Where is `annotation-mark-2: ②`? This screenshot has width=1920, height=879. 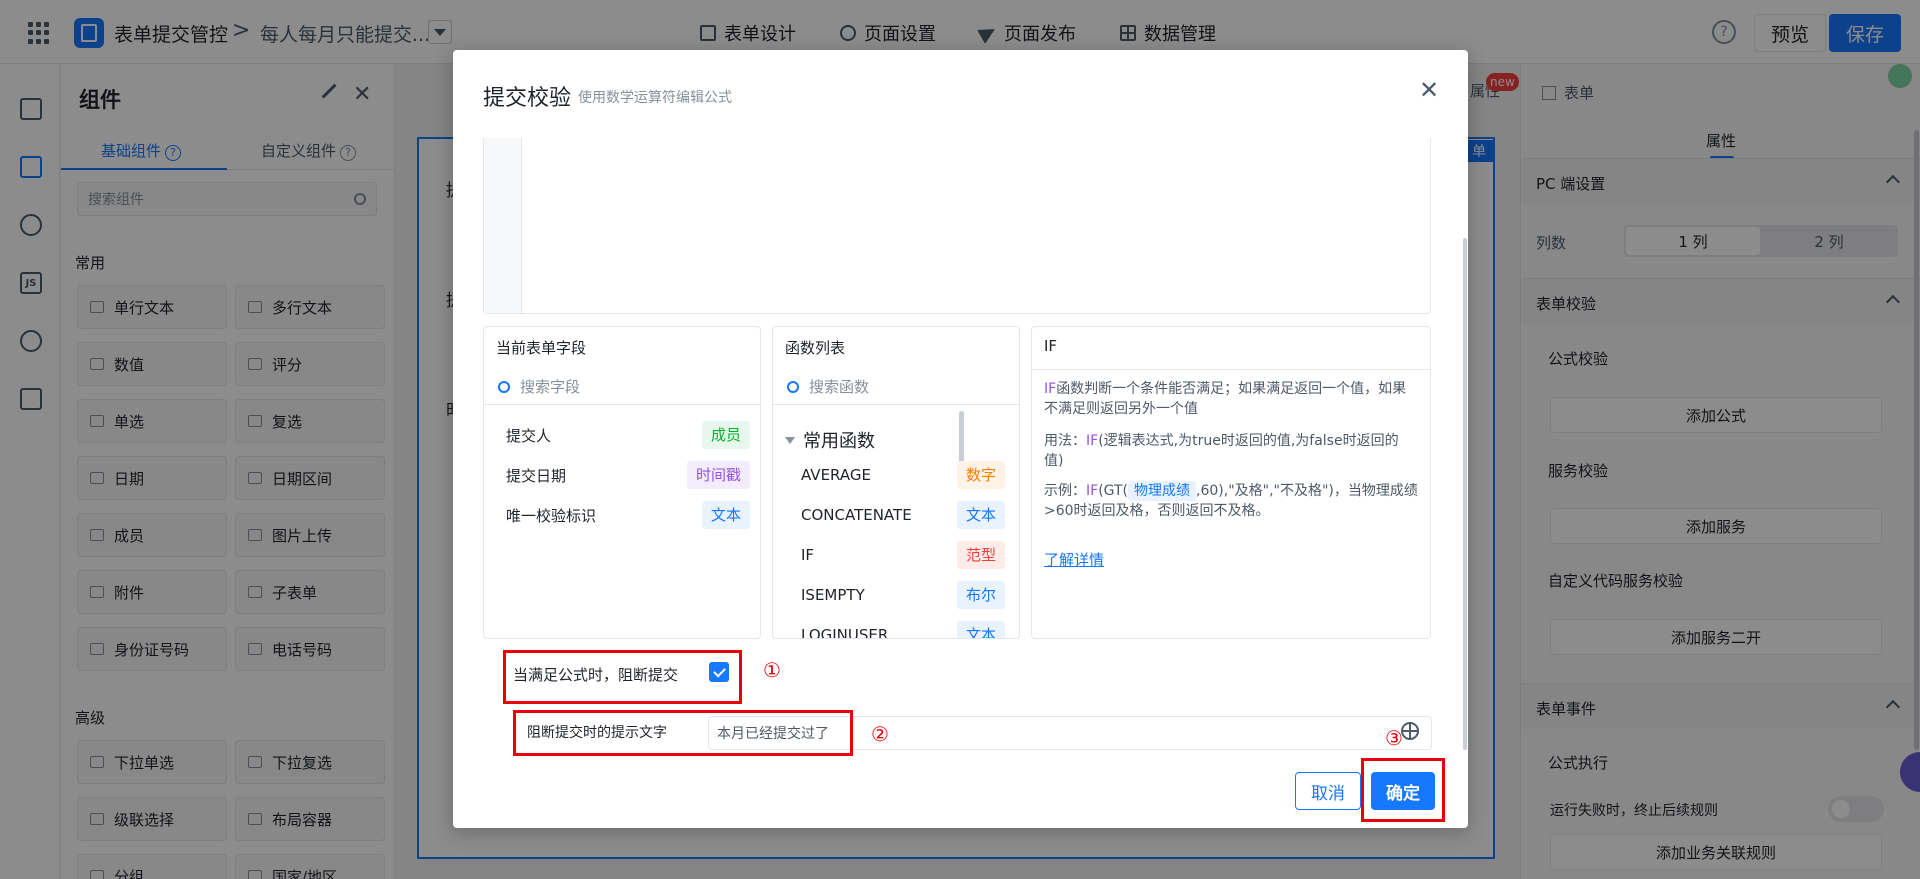 annotation-mark-2: ② is located at coordinates (880, 734).